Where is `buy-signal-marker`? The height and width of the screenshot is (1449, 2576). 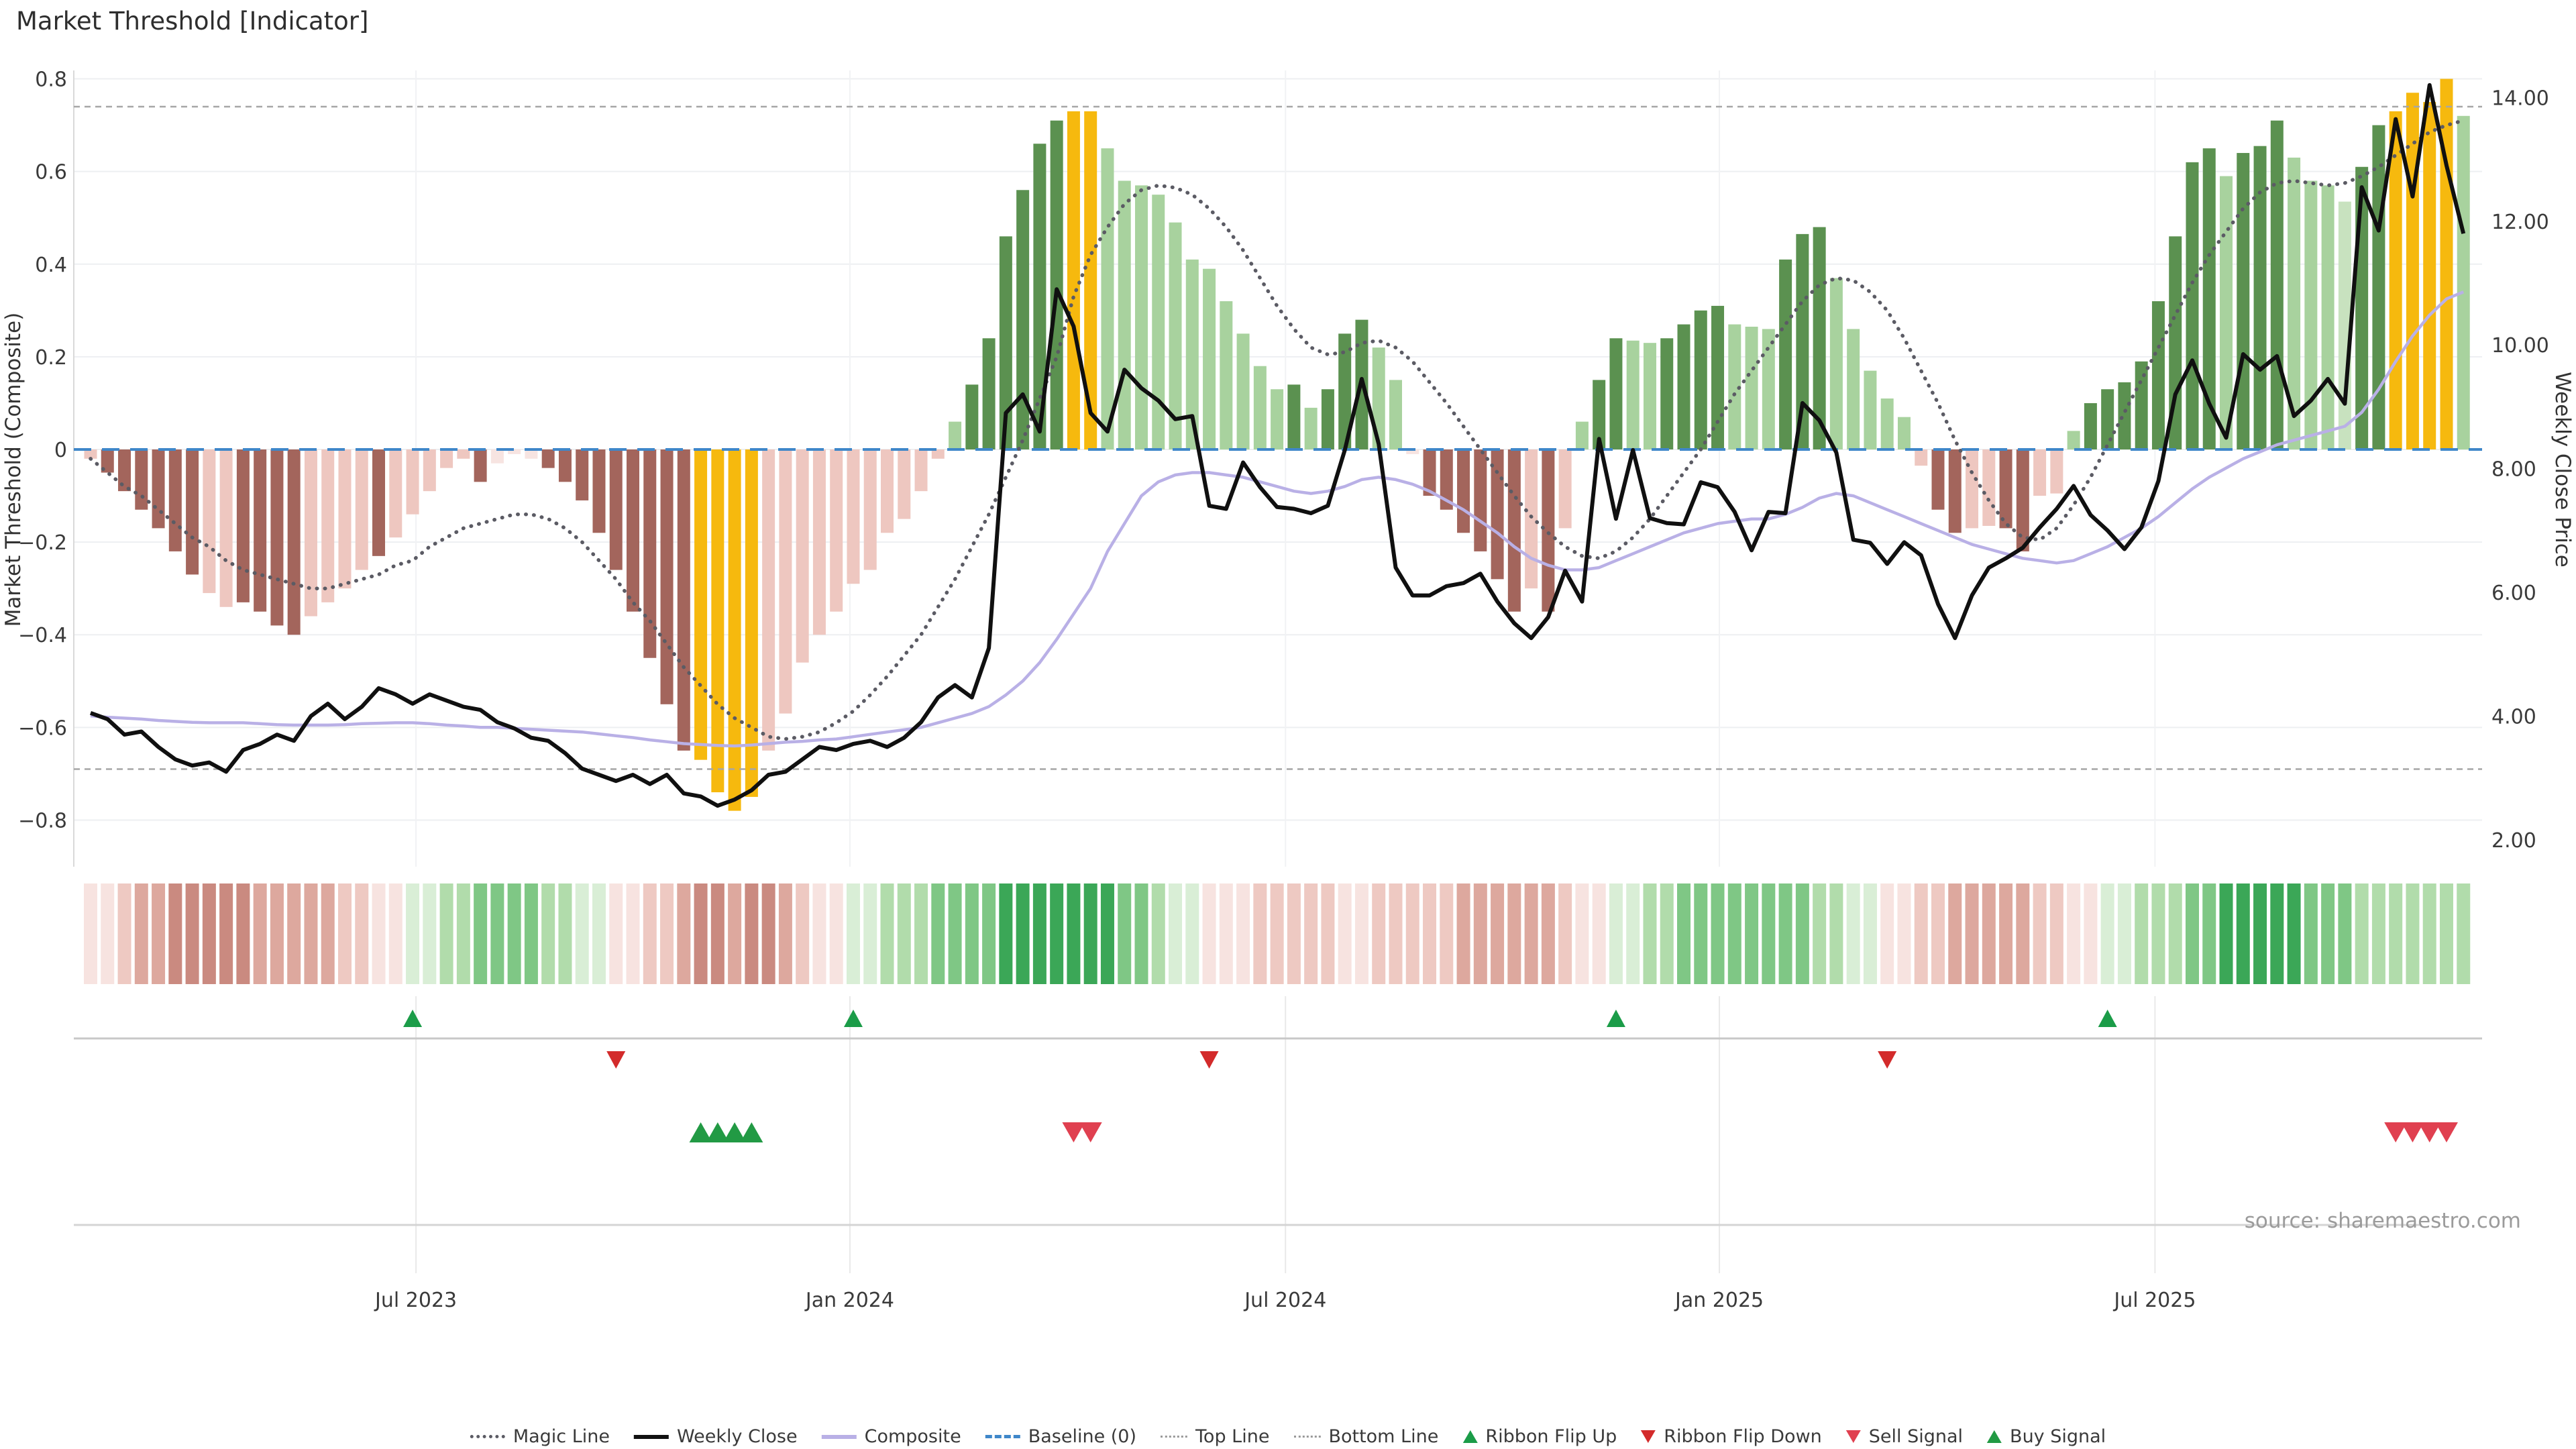
buy-signal-marker is located at coordinates (751, 1132).